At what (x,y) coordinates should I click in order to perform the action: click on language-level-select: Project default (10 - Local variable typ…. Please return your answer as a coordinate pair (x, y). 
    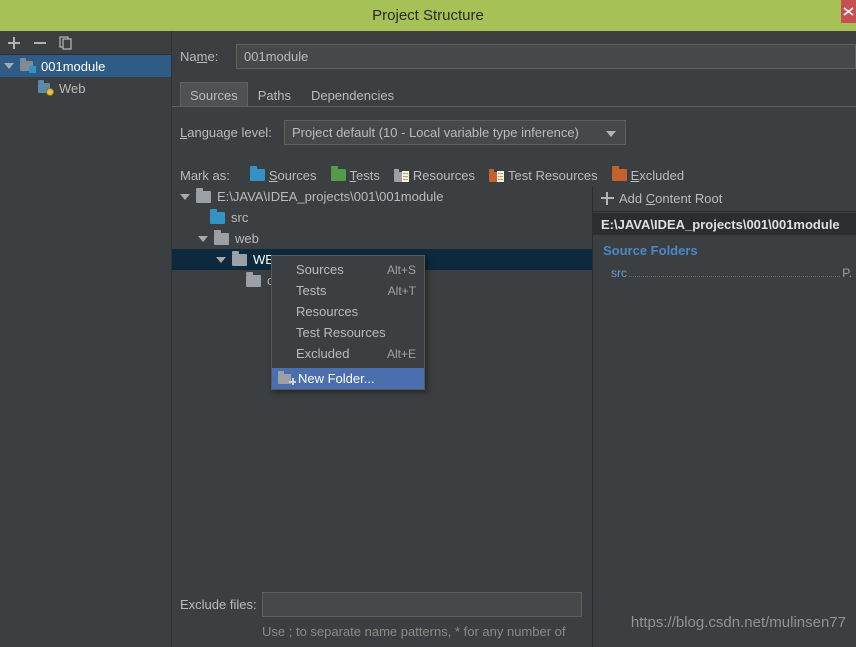
    Looking at the image, I should click on (455, 132).